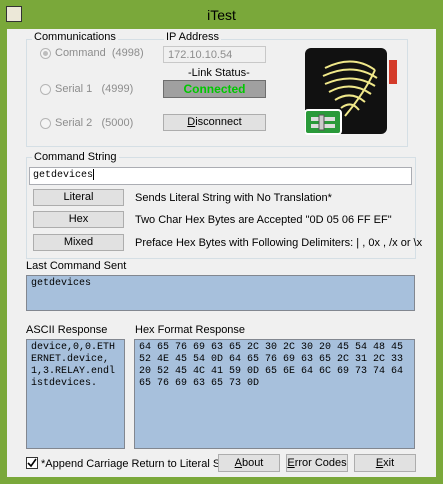 The width and height of the screenshot is (443, 484). Describe the element at coordinates (94, 89) in the screenshot. I see `radio-serial-1-label: Serial 1 (4999)` at that location.